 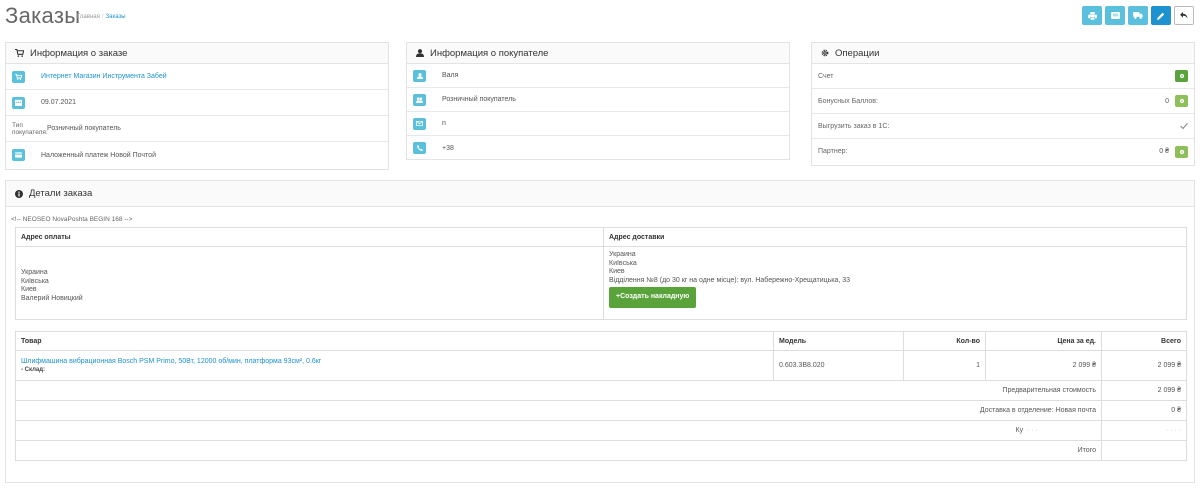 I want to click on export-1c-label: Выгрузить заказ в 1С:, so click(x=854, y=126).